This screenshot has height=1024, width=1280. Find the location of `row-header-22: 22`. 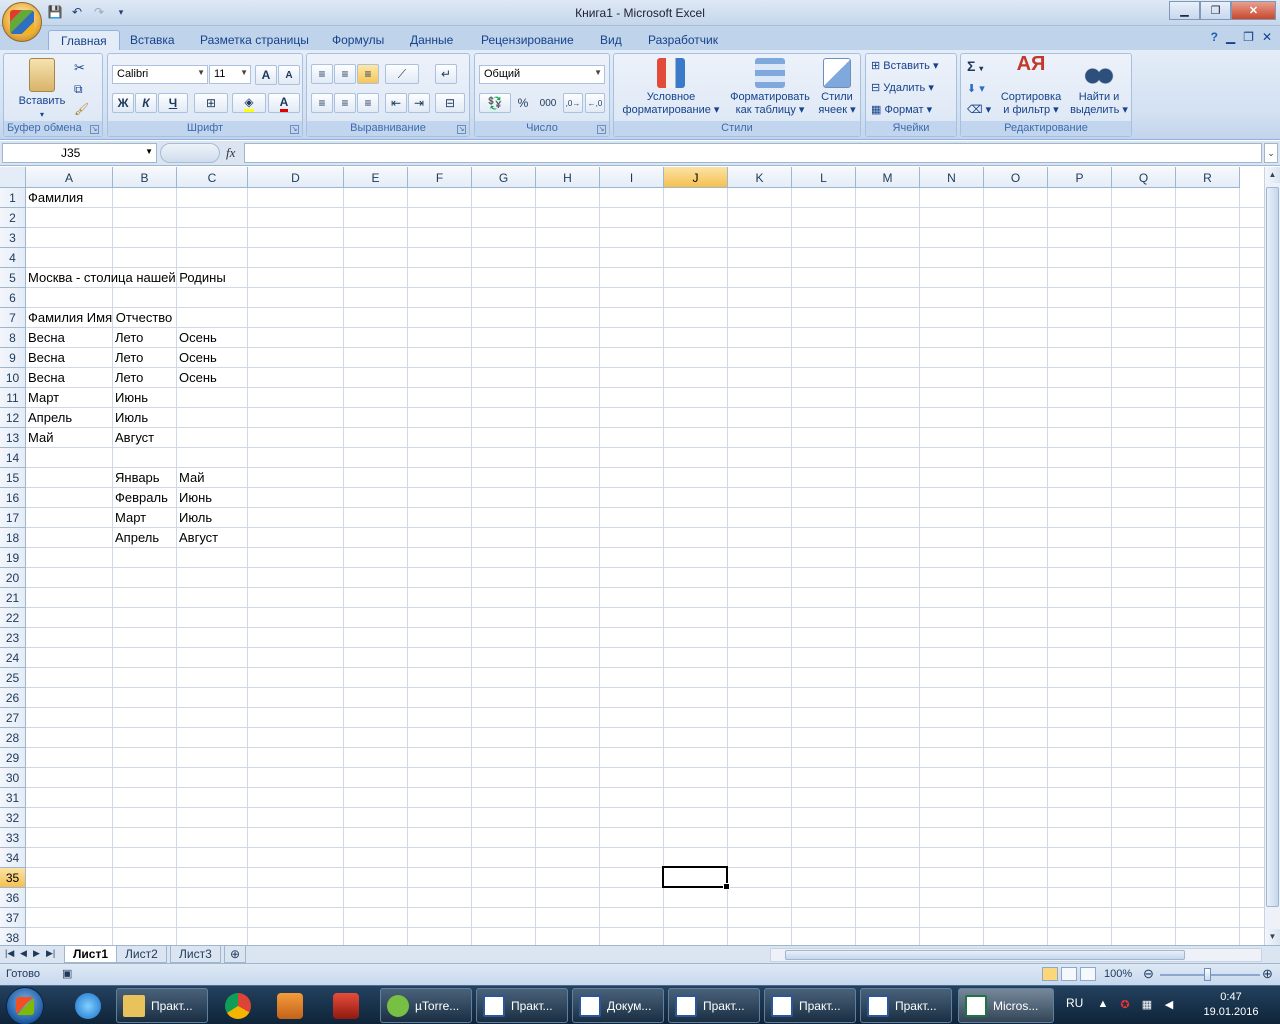

row-header-22: 22 is located at coordinates (13, 618).